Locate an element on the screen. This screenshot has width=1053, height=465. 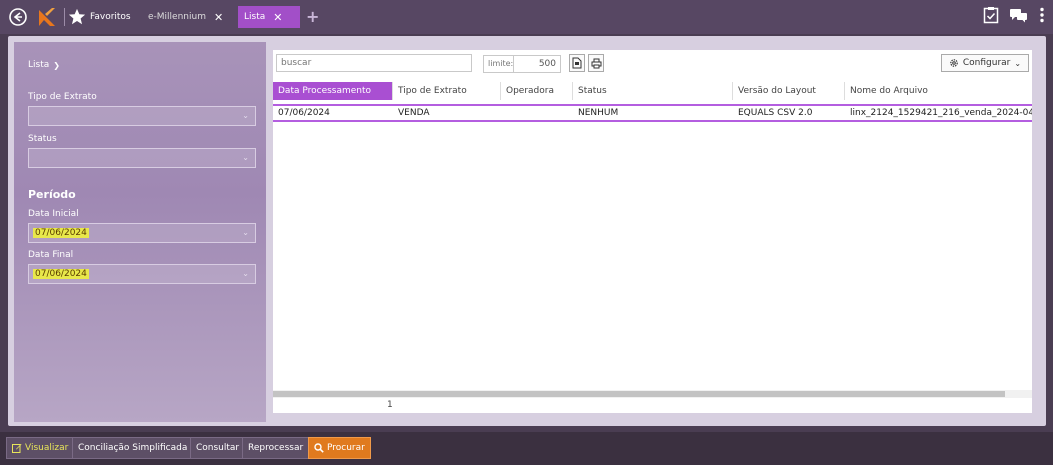
visualizar-button: Visualizar is located at coordinates (40, 448).